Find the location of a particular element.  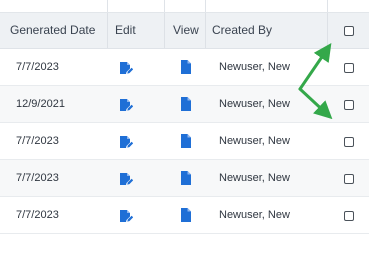

column-header-view: View is located at coordinates (186, 30).